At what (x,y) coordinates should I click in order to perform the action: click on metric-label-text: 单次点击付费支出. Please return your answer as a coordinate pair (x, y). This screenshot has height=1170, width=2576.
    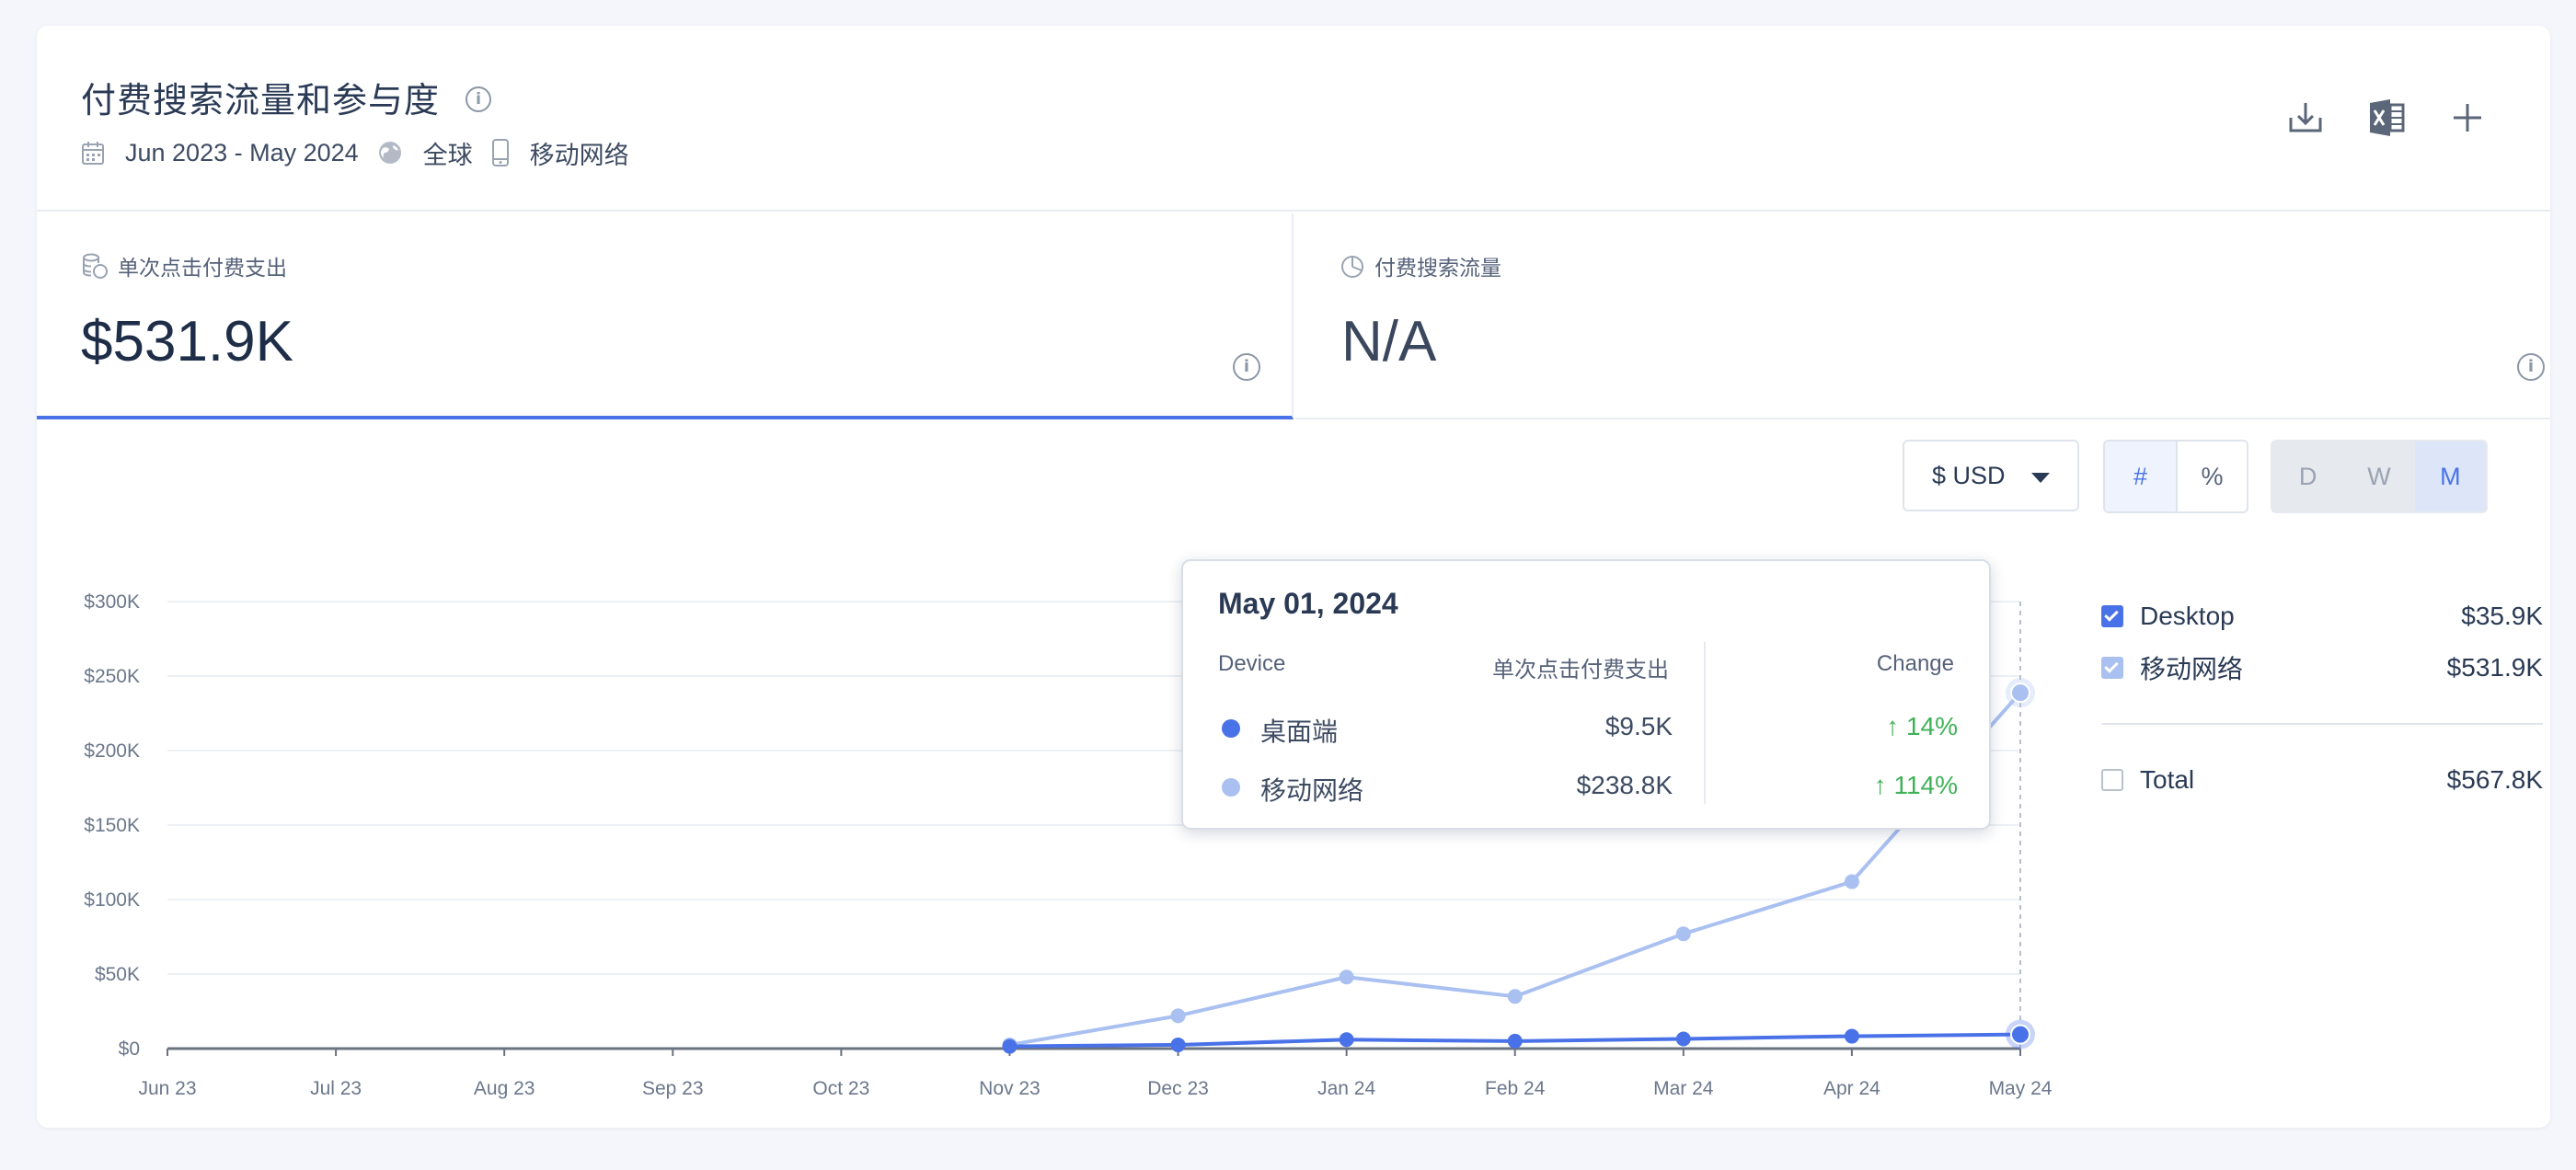
    Looking at the image, I should click on (202, 268).